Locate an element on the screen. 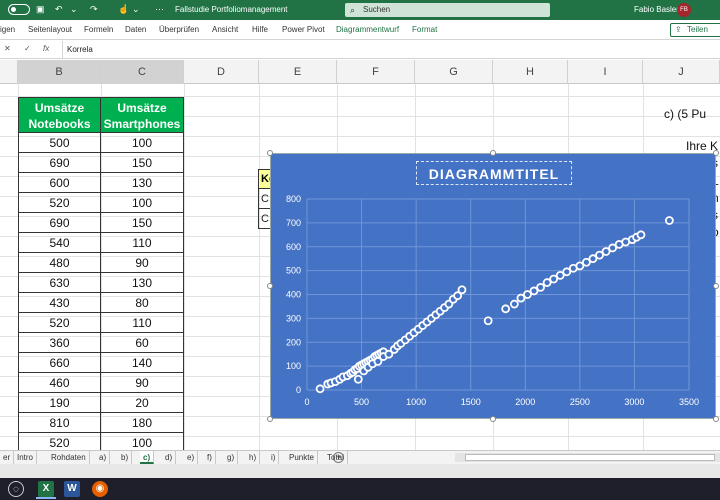 Image resolution: width=720 pixels, height=500 pixels. insert-function-icon: fx is located at coordinates (46, 48).